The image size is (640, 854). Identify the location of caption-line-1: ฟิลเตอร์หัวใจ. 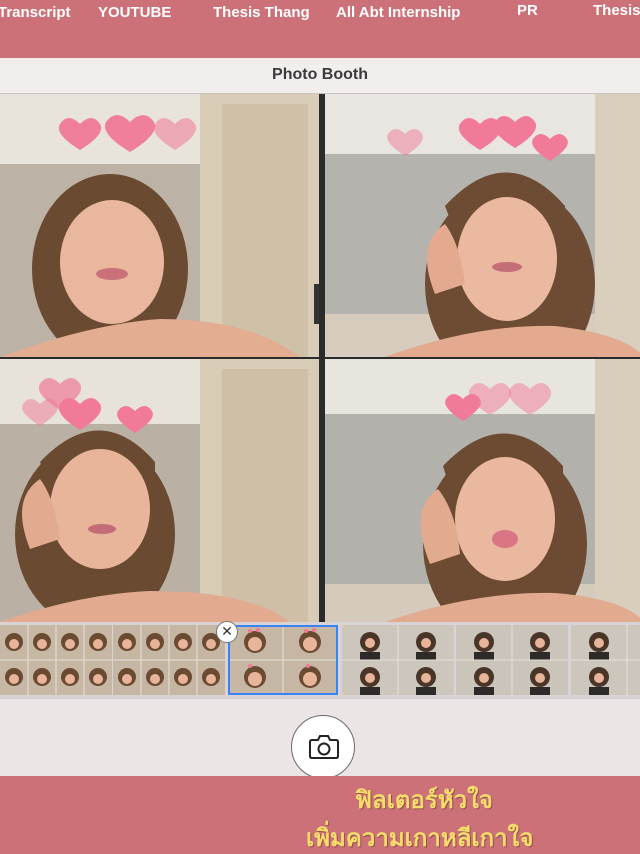
(424, 799).